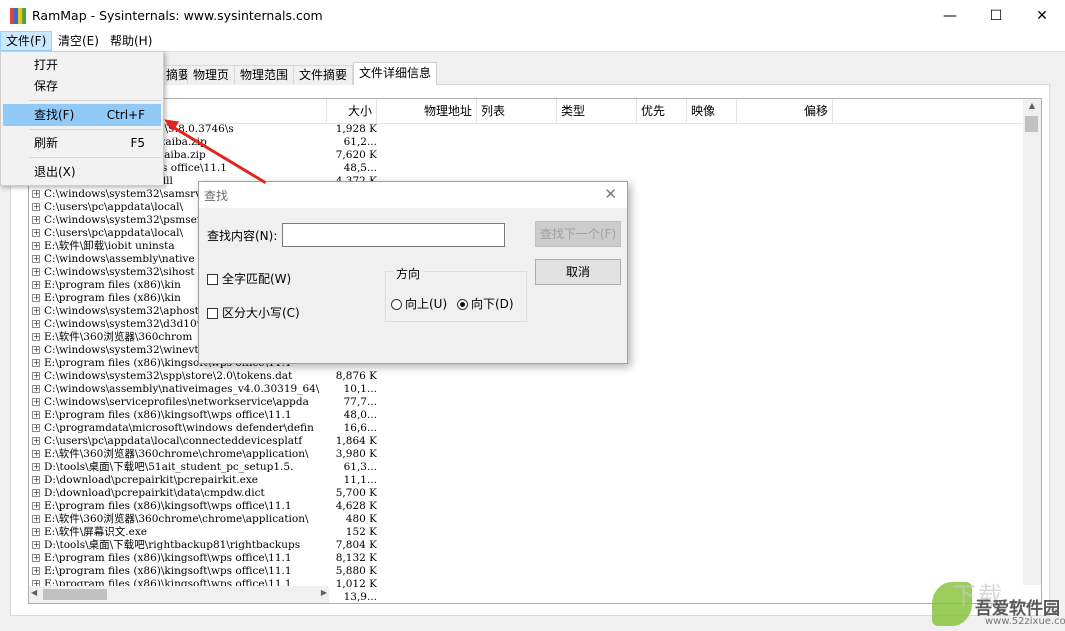  Describe the element at coordinates (996, 15) in the screenshot. I see `maximize-button: ☐` at that location.